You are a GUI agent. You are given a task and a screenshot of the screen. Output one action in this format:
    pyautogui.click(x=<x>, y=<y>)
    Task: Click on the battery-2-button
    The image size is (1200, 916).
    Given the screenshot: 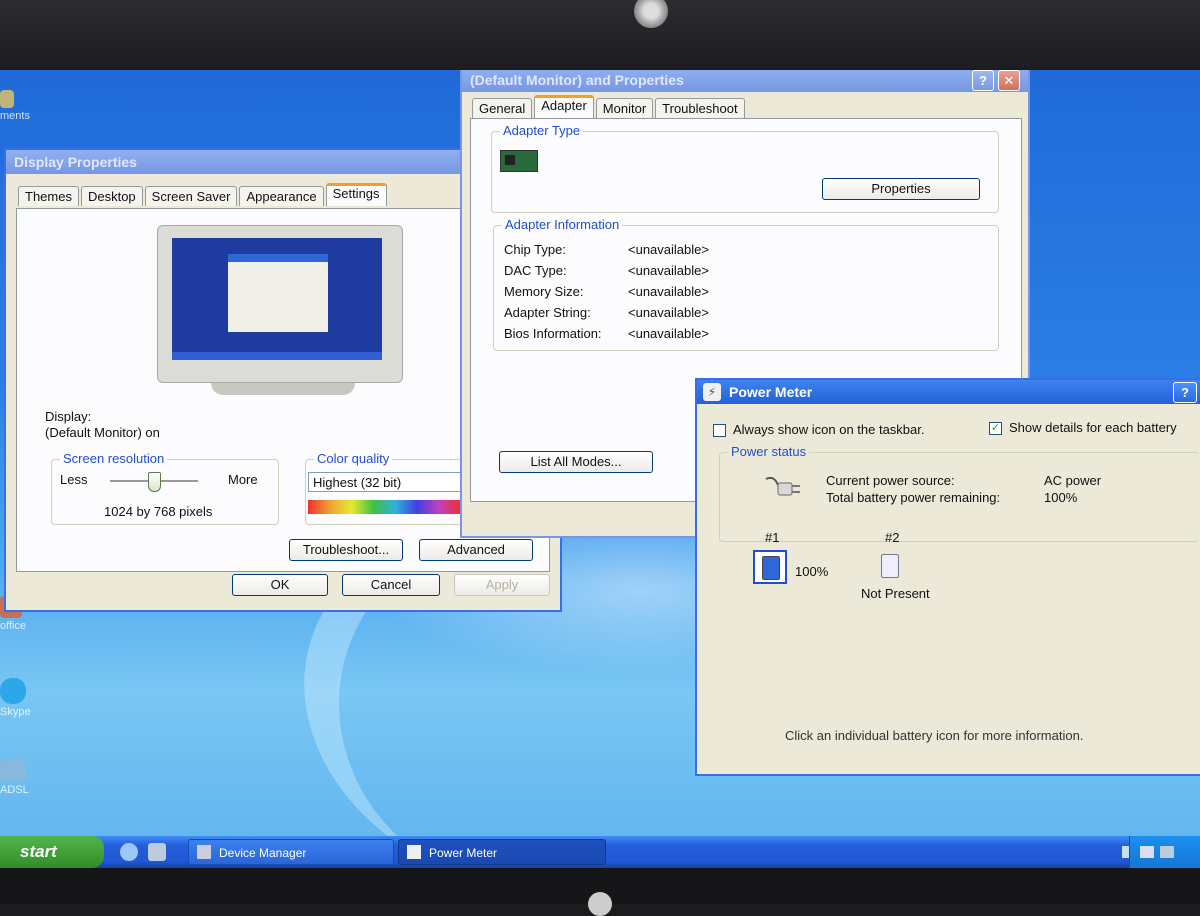 What is the action you would take?
    pyautogui.click(x=890, y=567)
    